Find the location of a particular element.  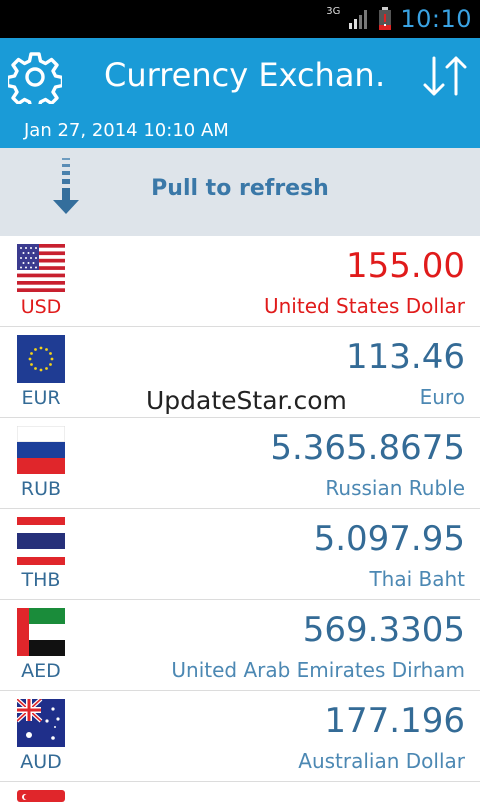

currency-code: RUB is located at coordinates (41, 489).